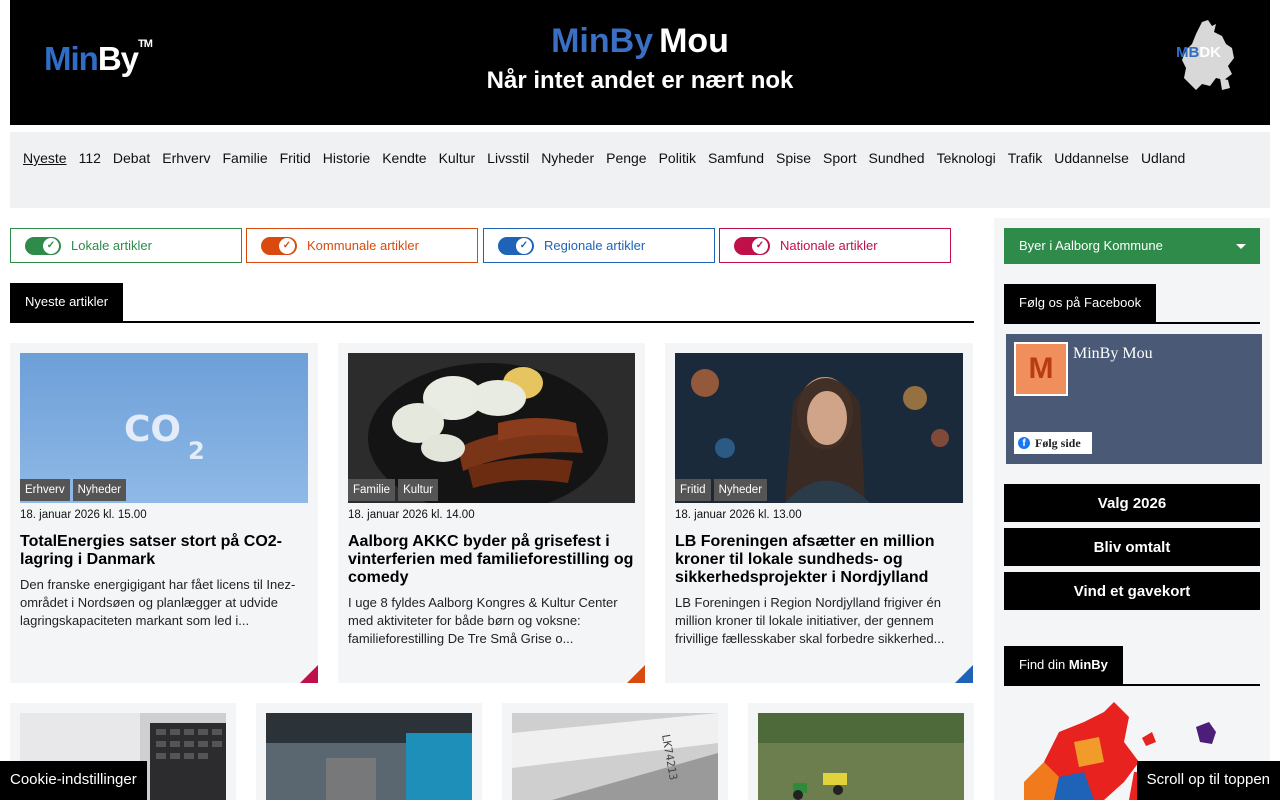 This screenshot has width=1280, height=800. Describe the element at coordinates (966, 158) in the screenshot. I see `nav-item-teknologi: Teknologi` at that location.